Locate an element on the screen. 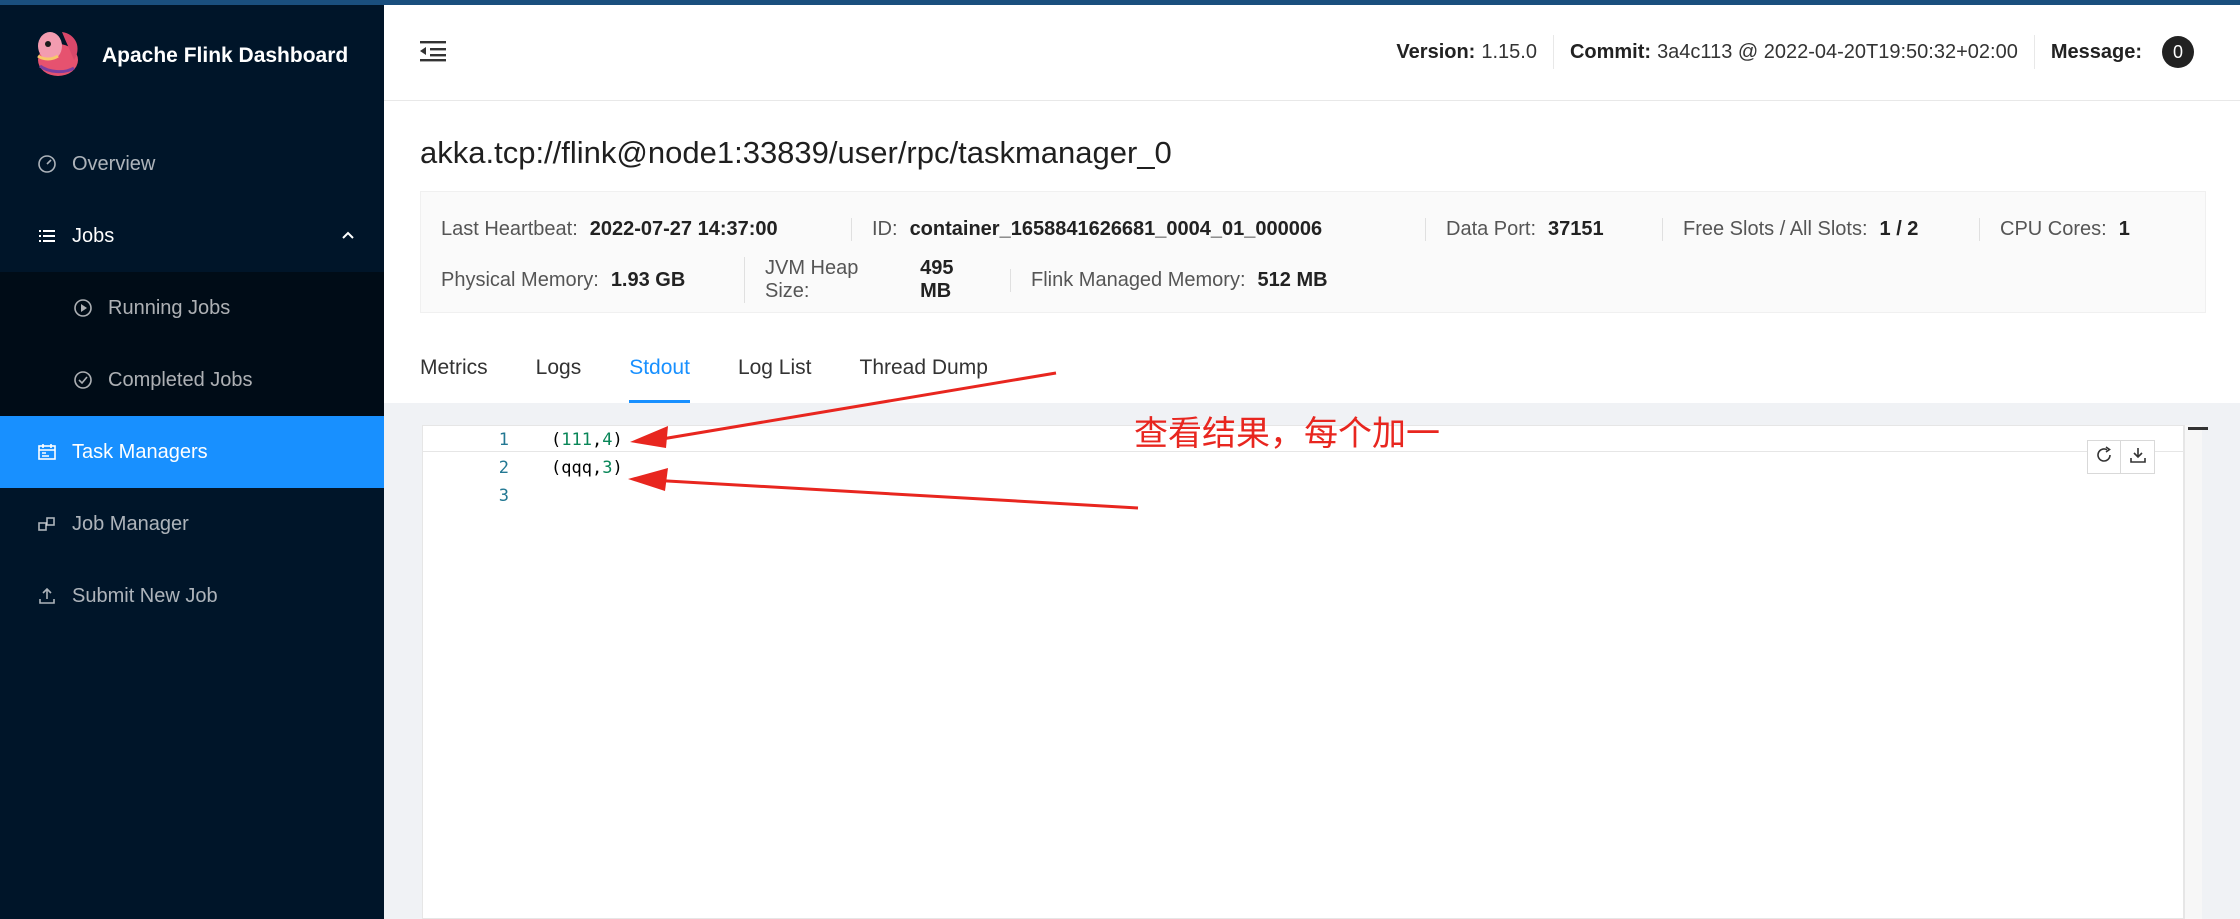 The image size is (2240, 919). line-number: 2 is located at coordinates (503, 468).